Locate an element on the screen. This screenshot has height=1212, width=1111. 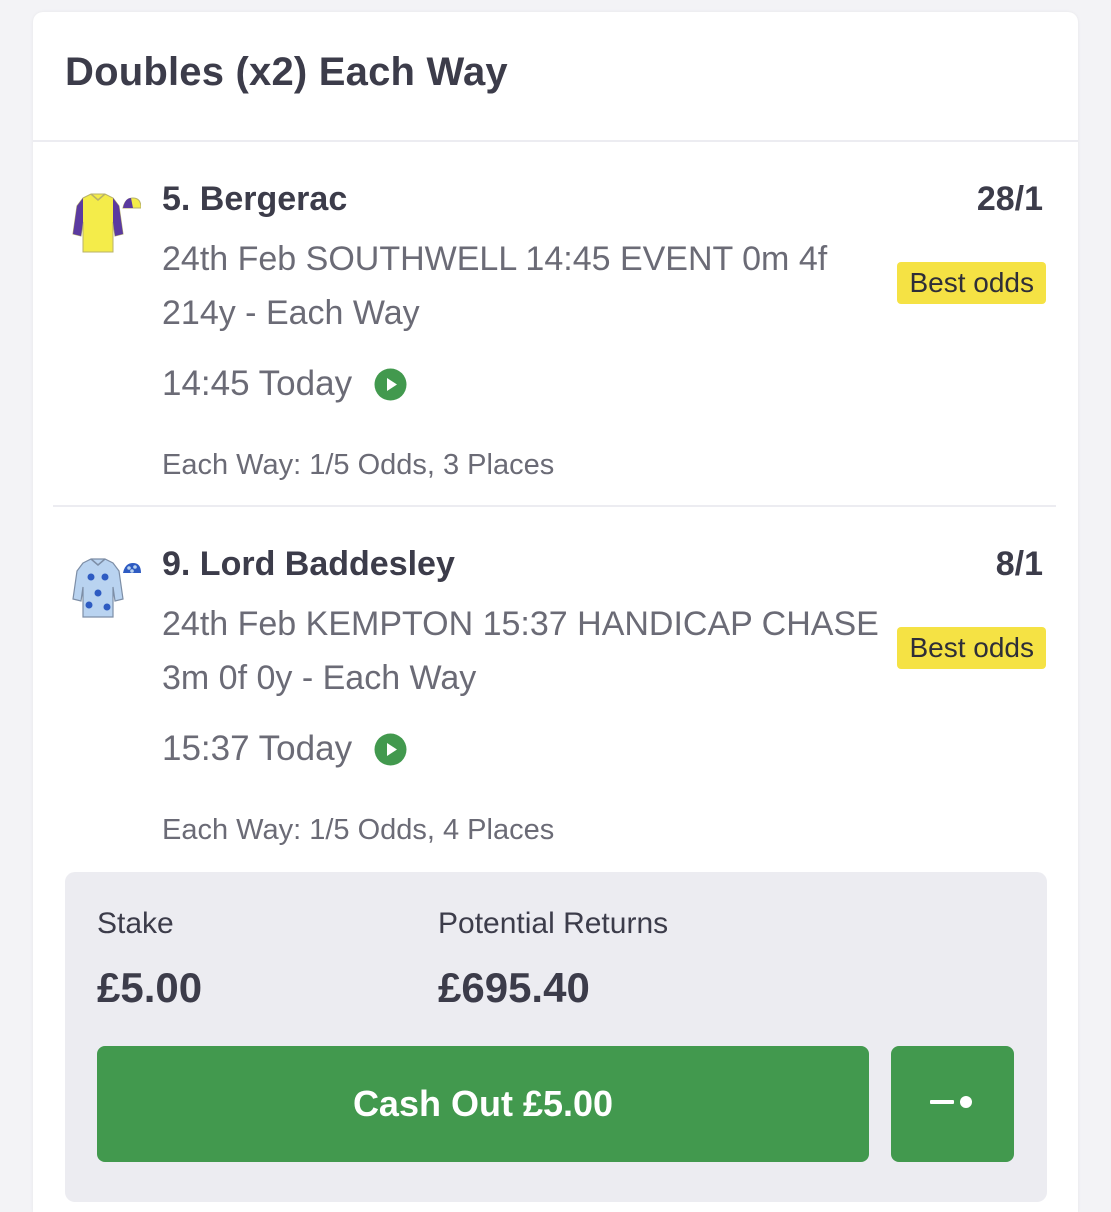
jockey-silks-lightblue-spots-icon is located at coordinates (101, 595).